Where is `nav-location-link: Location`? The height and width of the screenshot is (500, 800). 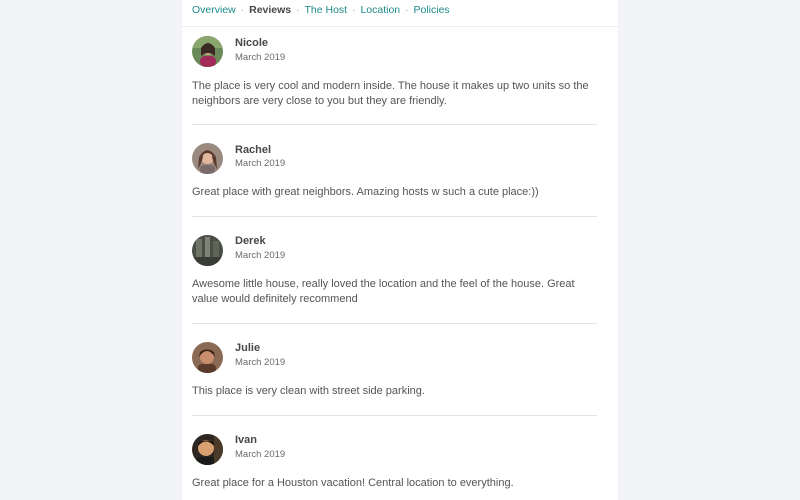 nav-location-link: Location is located at coordinates (380, 10).